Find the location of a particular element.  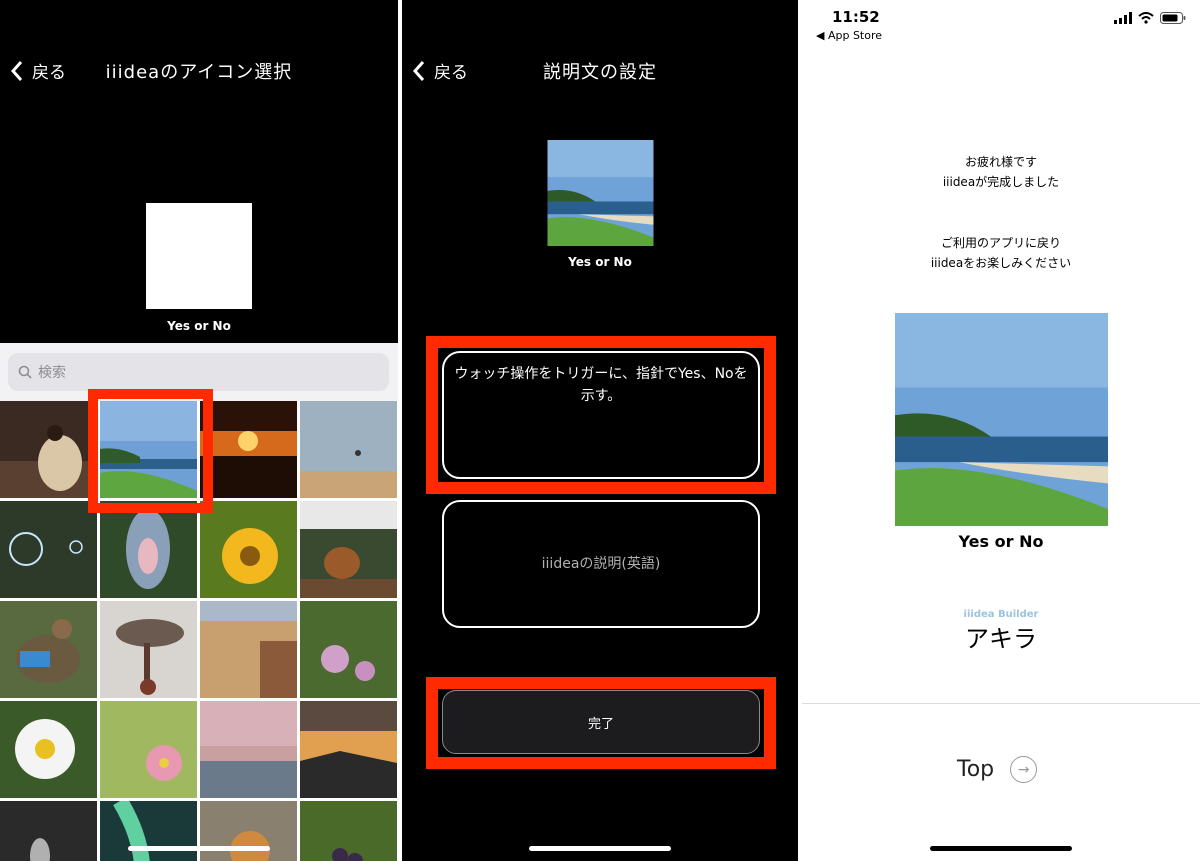

builder-label: iiidea Builder is located at coordinates (1001, 614).